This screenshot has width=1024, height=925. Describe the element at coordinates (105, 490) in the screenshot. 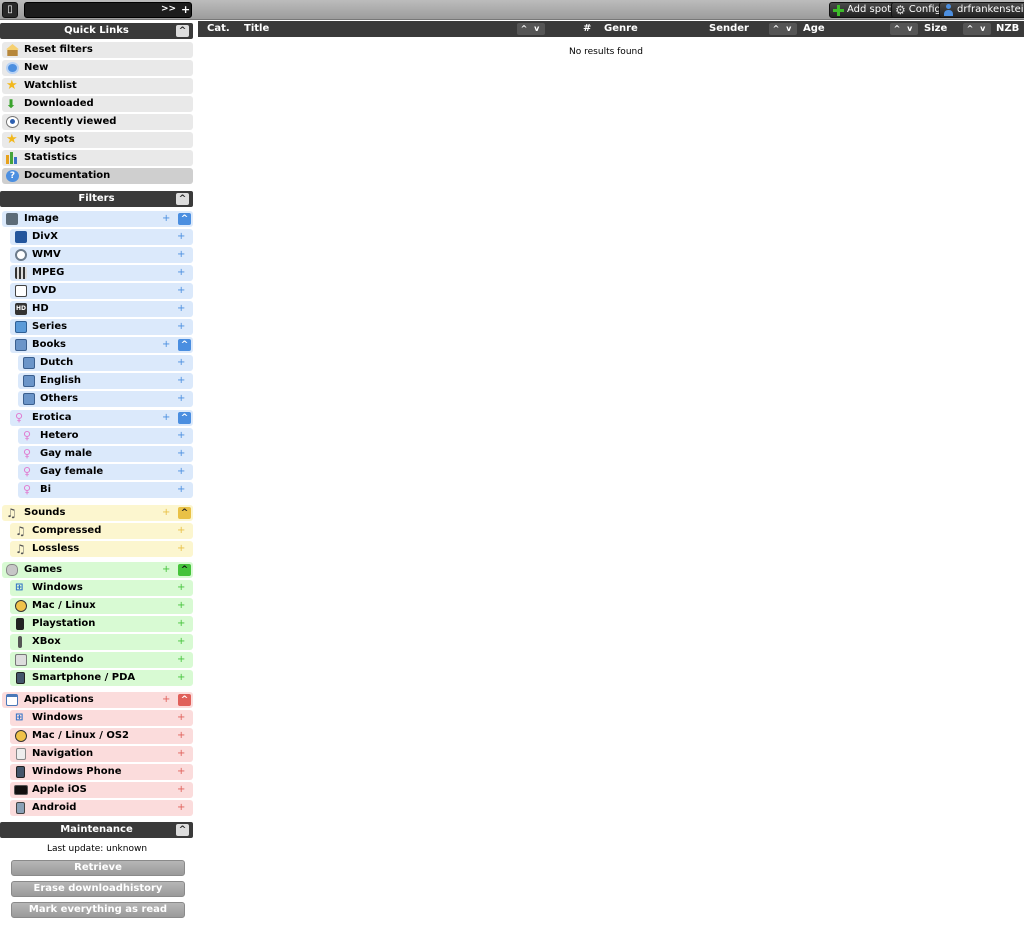

I see `filter-erotica-bi: ♀ Bi +` at that location.